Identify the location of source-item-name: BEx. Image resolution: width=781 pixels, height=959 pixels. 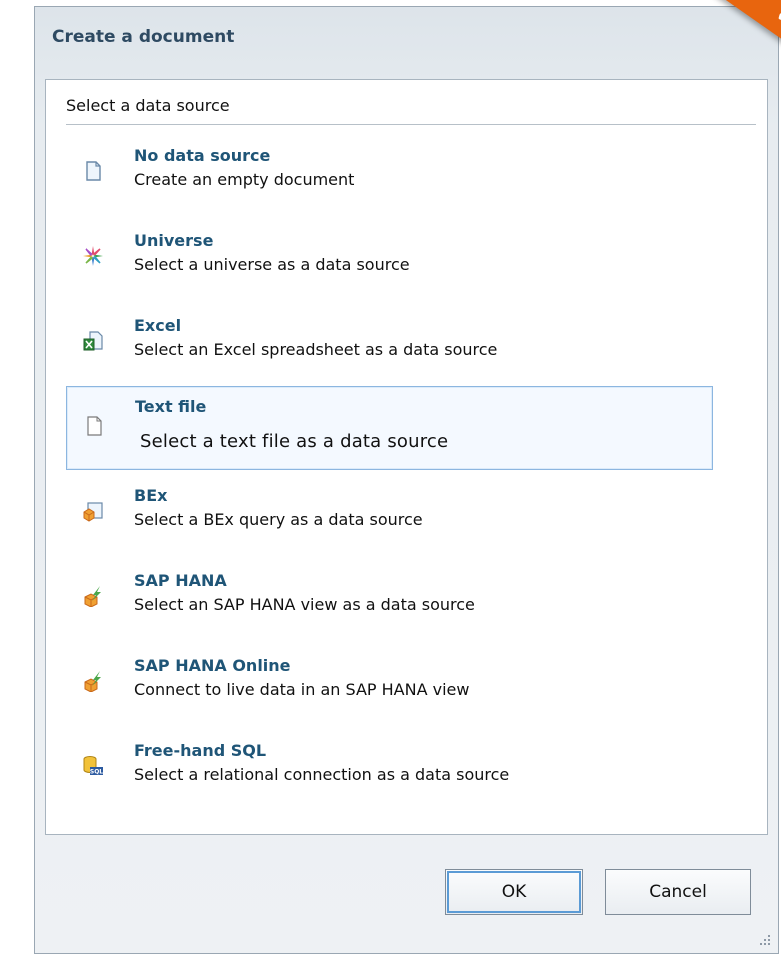
(151, 495).